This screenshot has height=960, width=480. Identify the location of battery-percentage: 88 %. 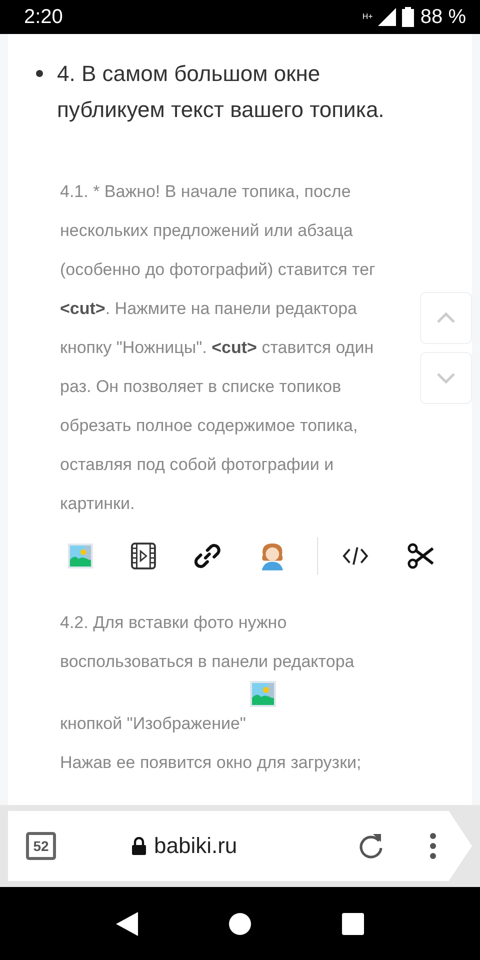
(443, 17).